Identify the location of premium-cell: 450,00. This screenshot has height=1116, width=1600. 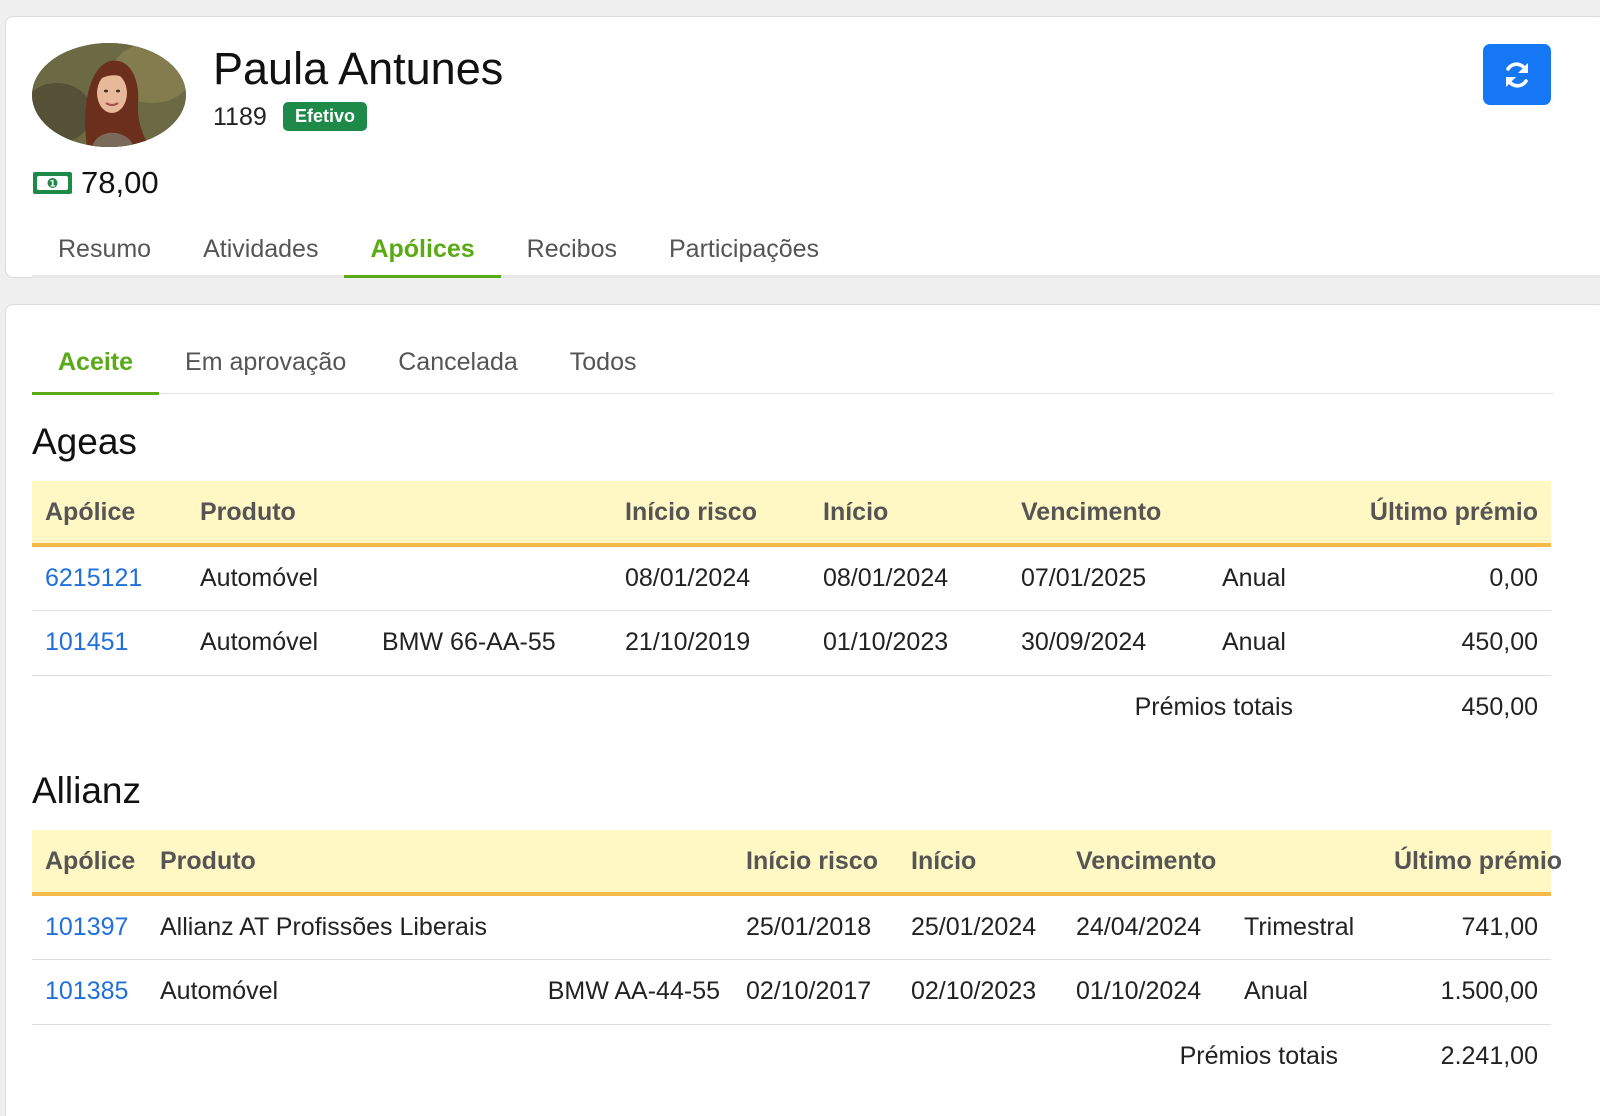
(1451, 643).